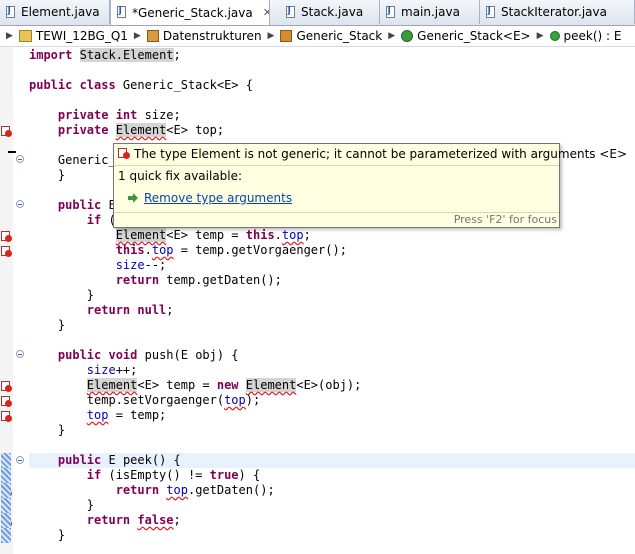 The image size is (635, 554). Describe the element at coordinates (79, 460) in the screenshot. I see `keyword: public` at that location.